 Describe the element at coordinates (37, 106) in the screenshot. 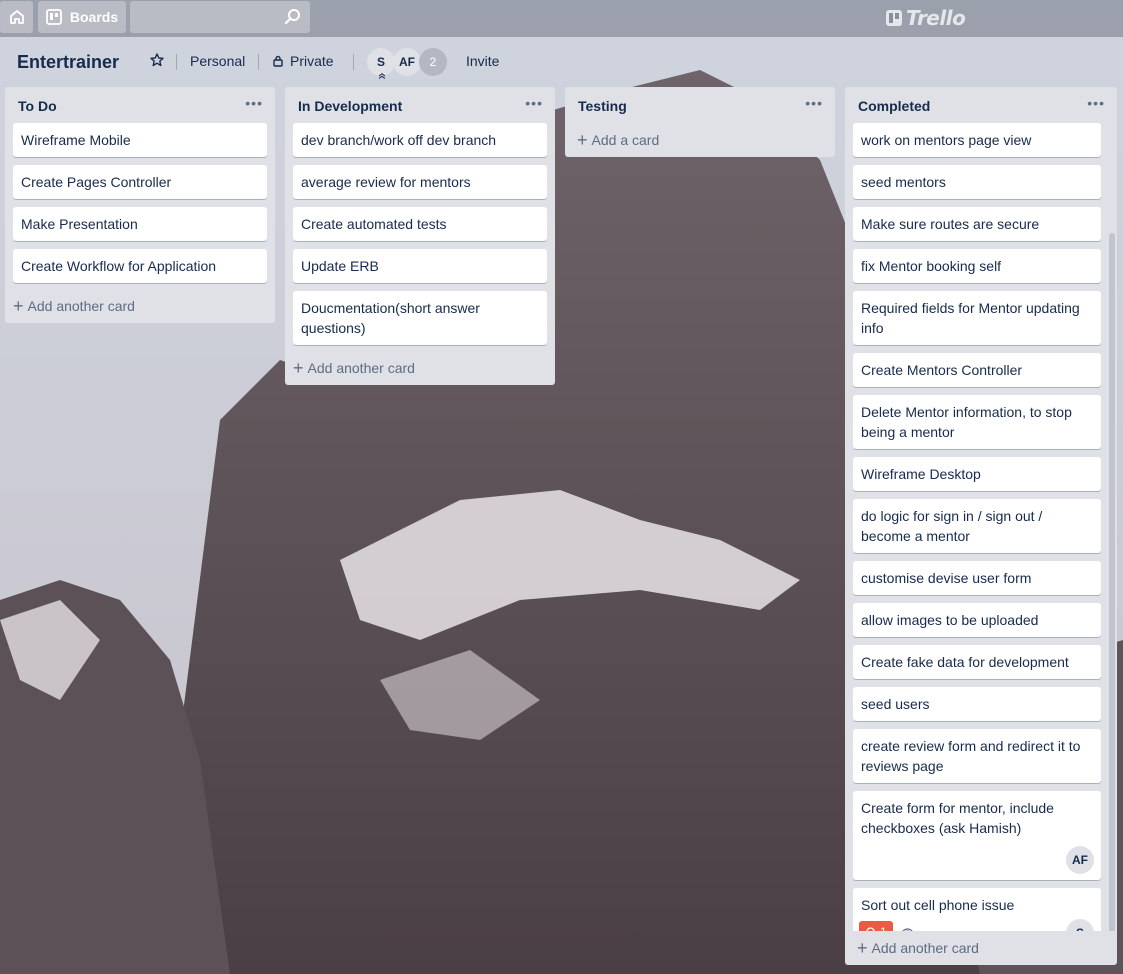

I see `list-title: To Do` at that location.